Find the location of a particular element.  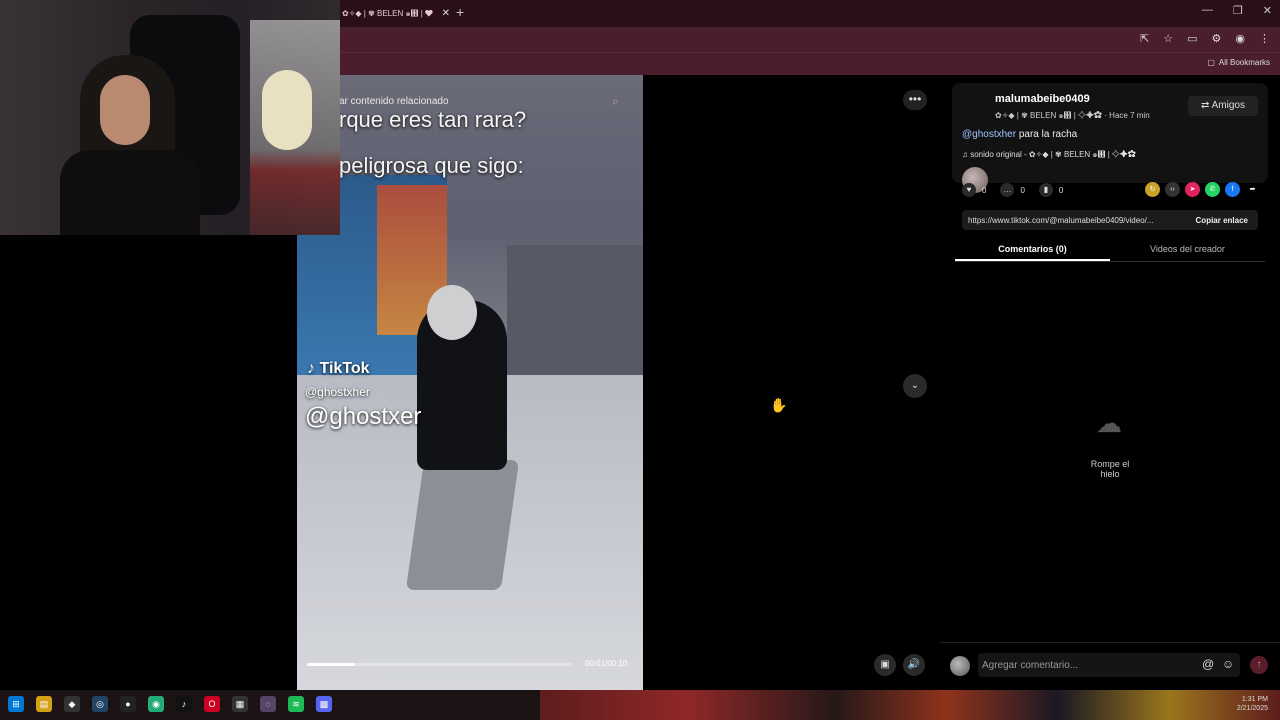

user-avatar is located at coordinates (960, 666).